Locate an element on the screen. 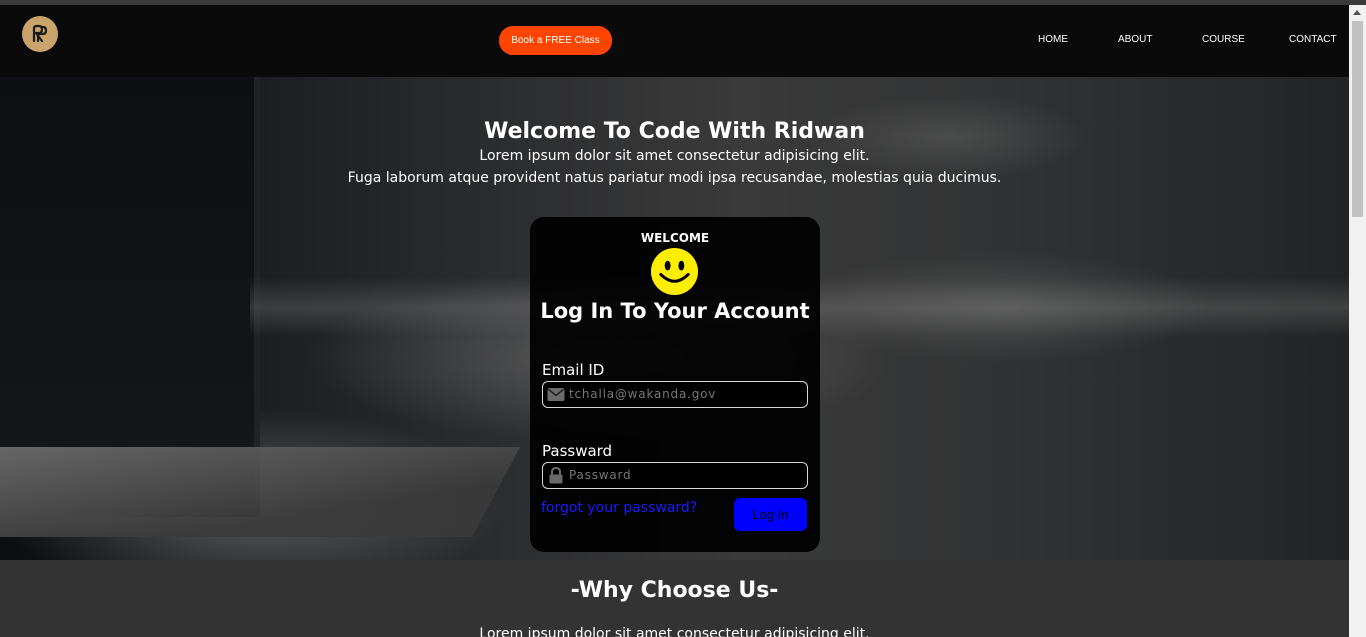 The image size is (1366, 637). nav-link-course: COURSE is located at coordinates (1223, 39).